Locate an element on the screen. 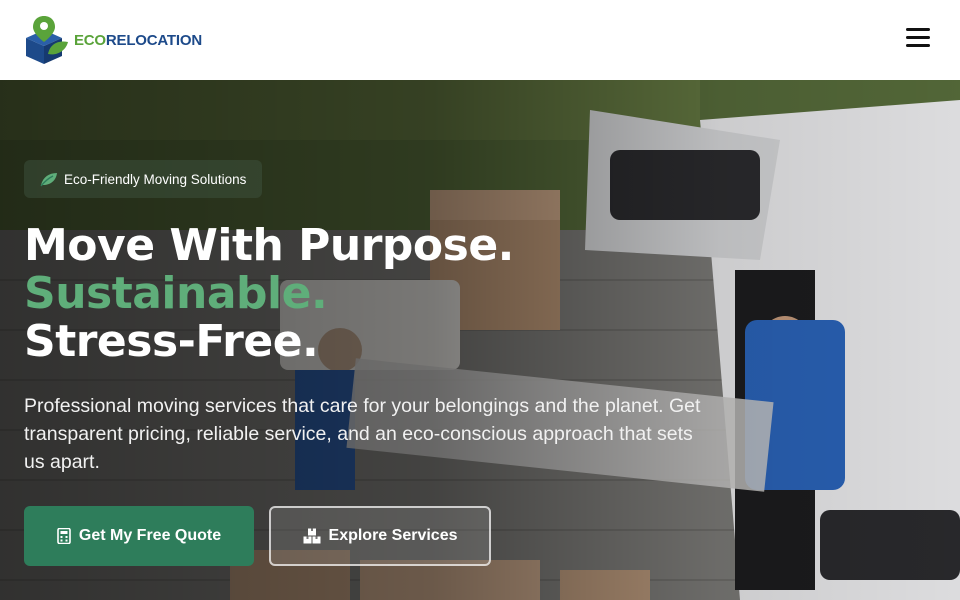 The width and height of the screenshot is (960, 600). calculator-icon is located at coordinates (64, 536).